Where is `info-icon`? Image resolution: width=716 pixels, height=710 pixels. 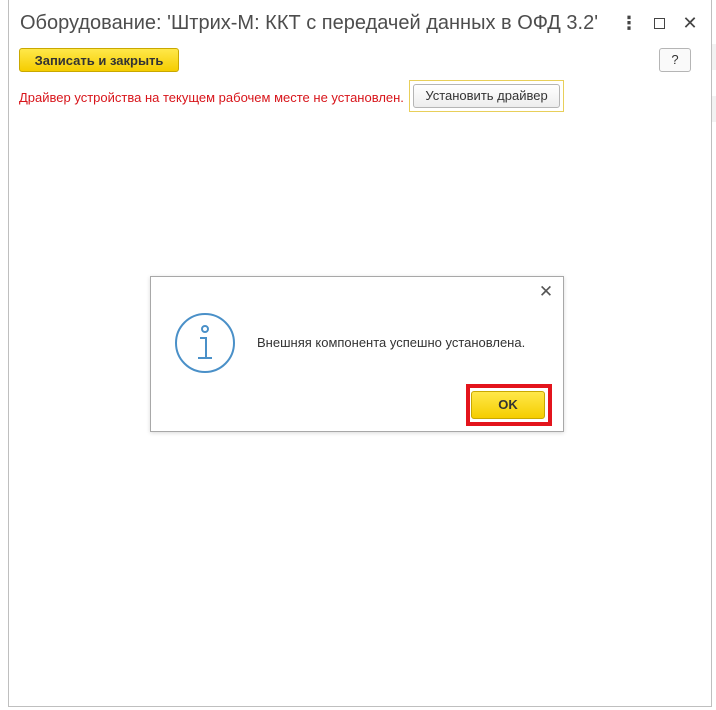
info-icon is located at coordinates (205, 343).